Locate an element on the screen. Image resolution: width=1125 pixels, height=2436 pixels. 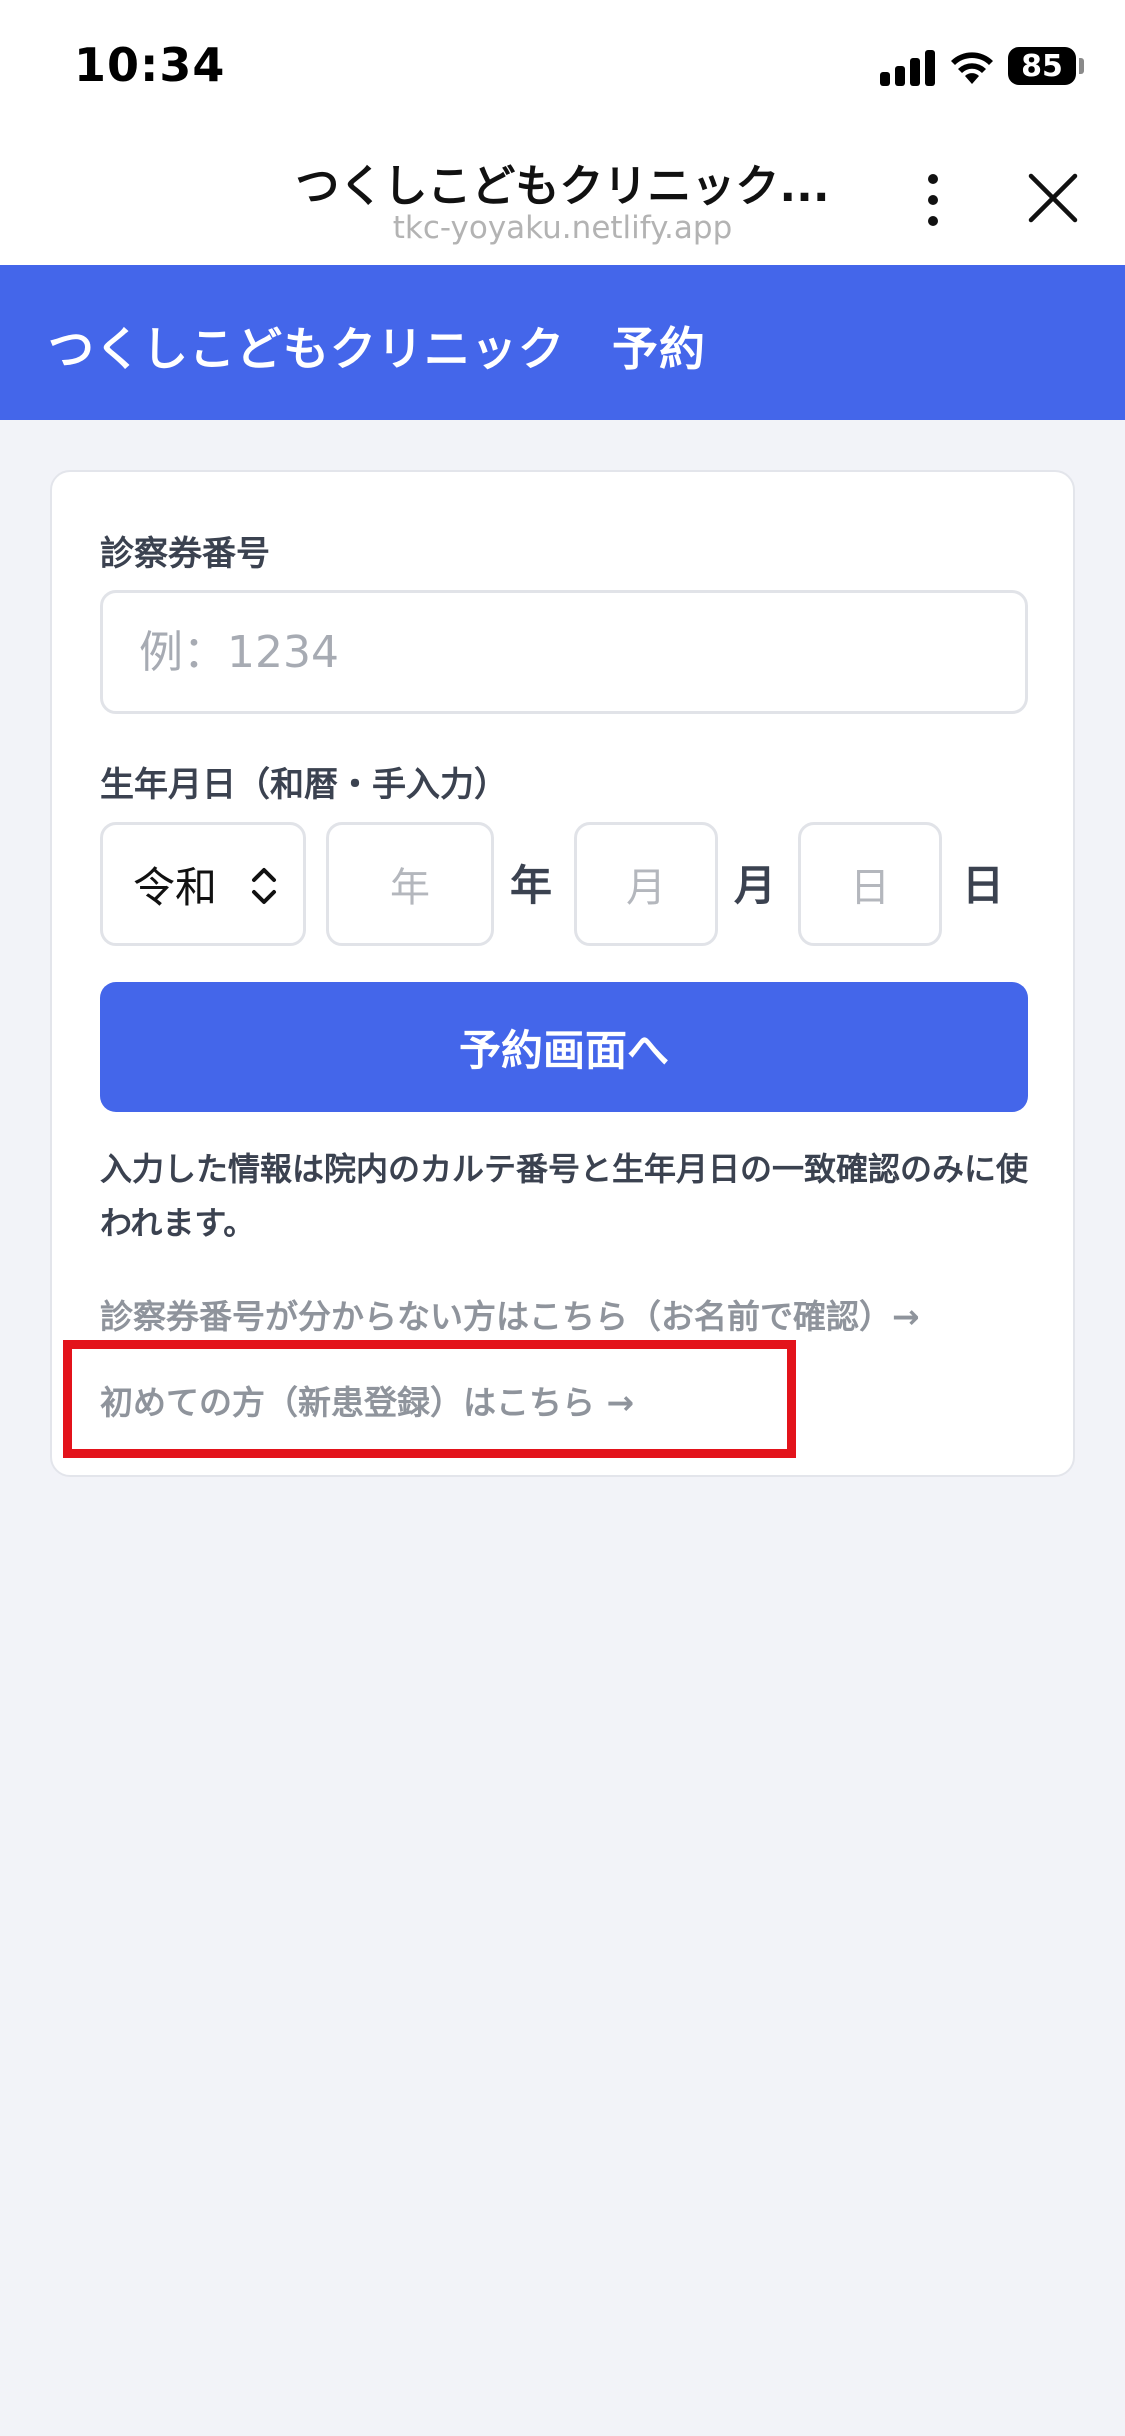
era-select: 令和 is located at coordinates (203, 884).